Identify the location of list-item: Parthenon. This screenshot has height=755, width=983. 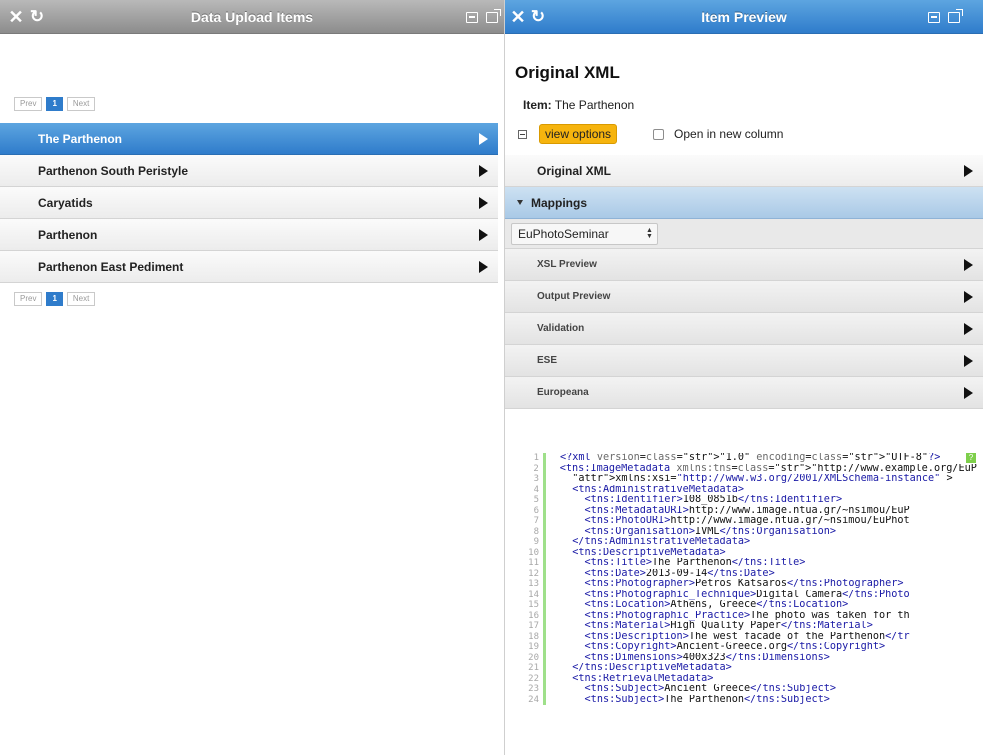
(249, 235).